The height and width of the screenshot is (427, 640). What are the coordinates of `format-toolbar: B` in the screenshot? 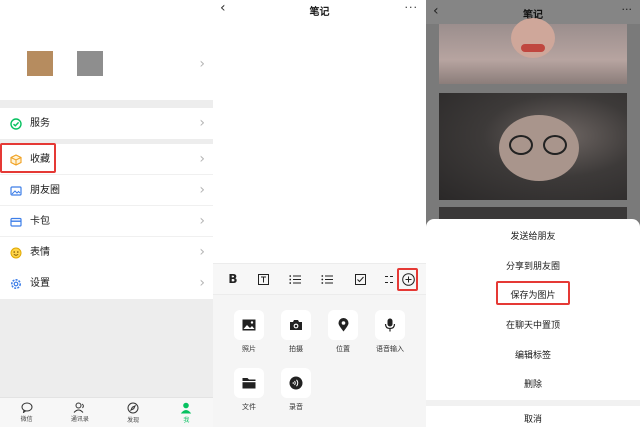 It's located at (319, 279).